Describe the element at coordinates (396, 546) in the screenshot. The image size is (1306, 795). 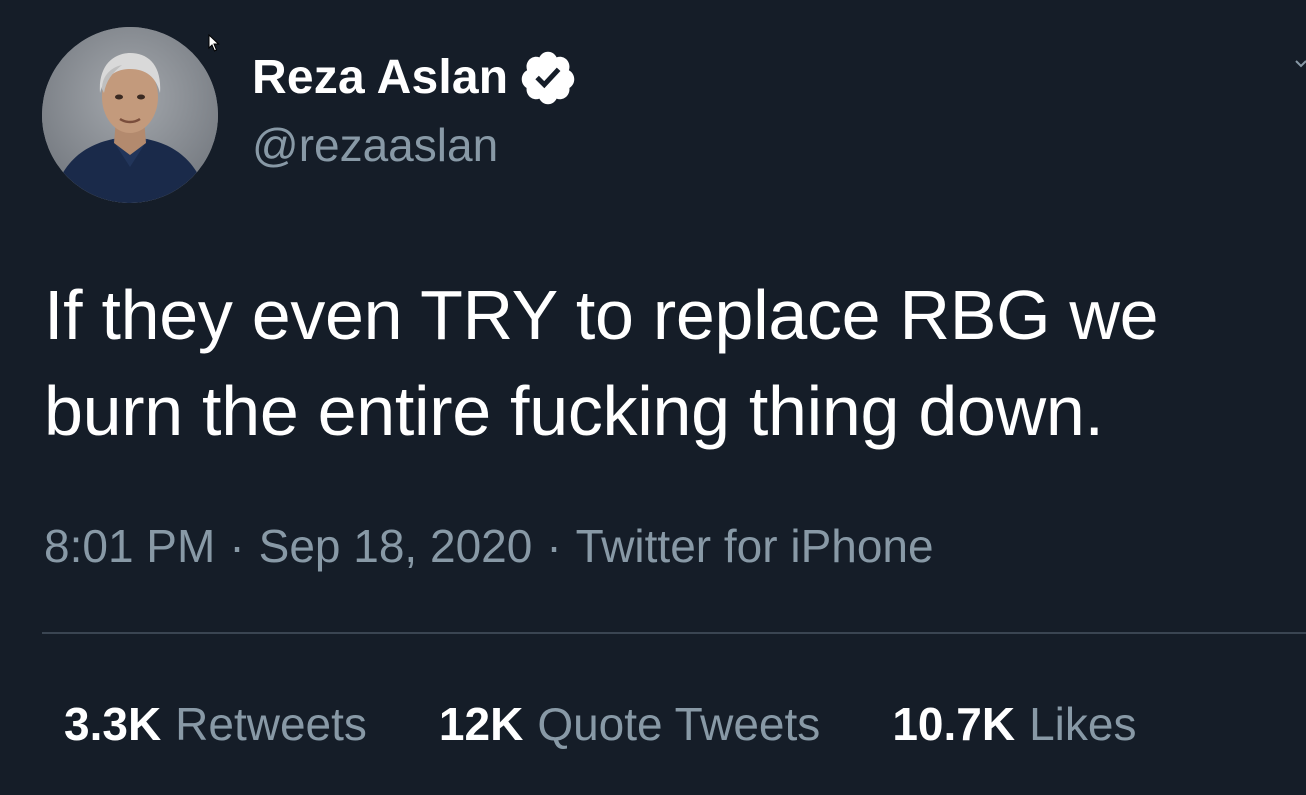
I see `tweet-date: Sep 18, 2020` at that location.